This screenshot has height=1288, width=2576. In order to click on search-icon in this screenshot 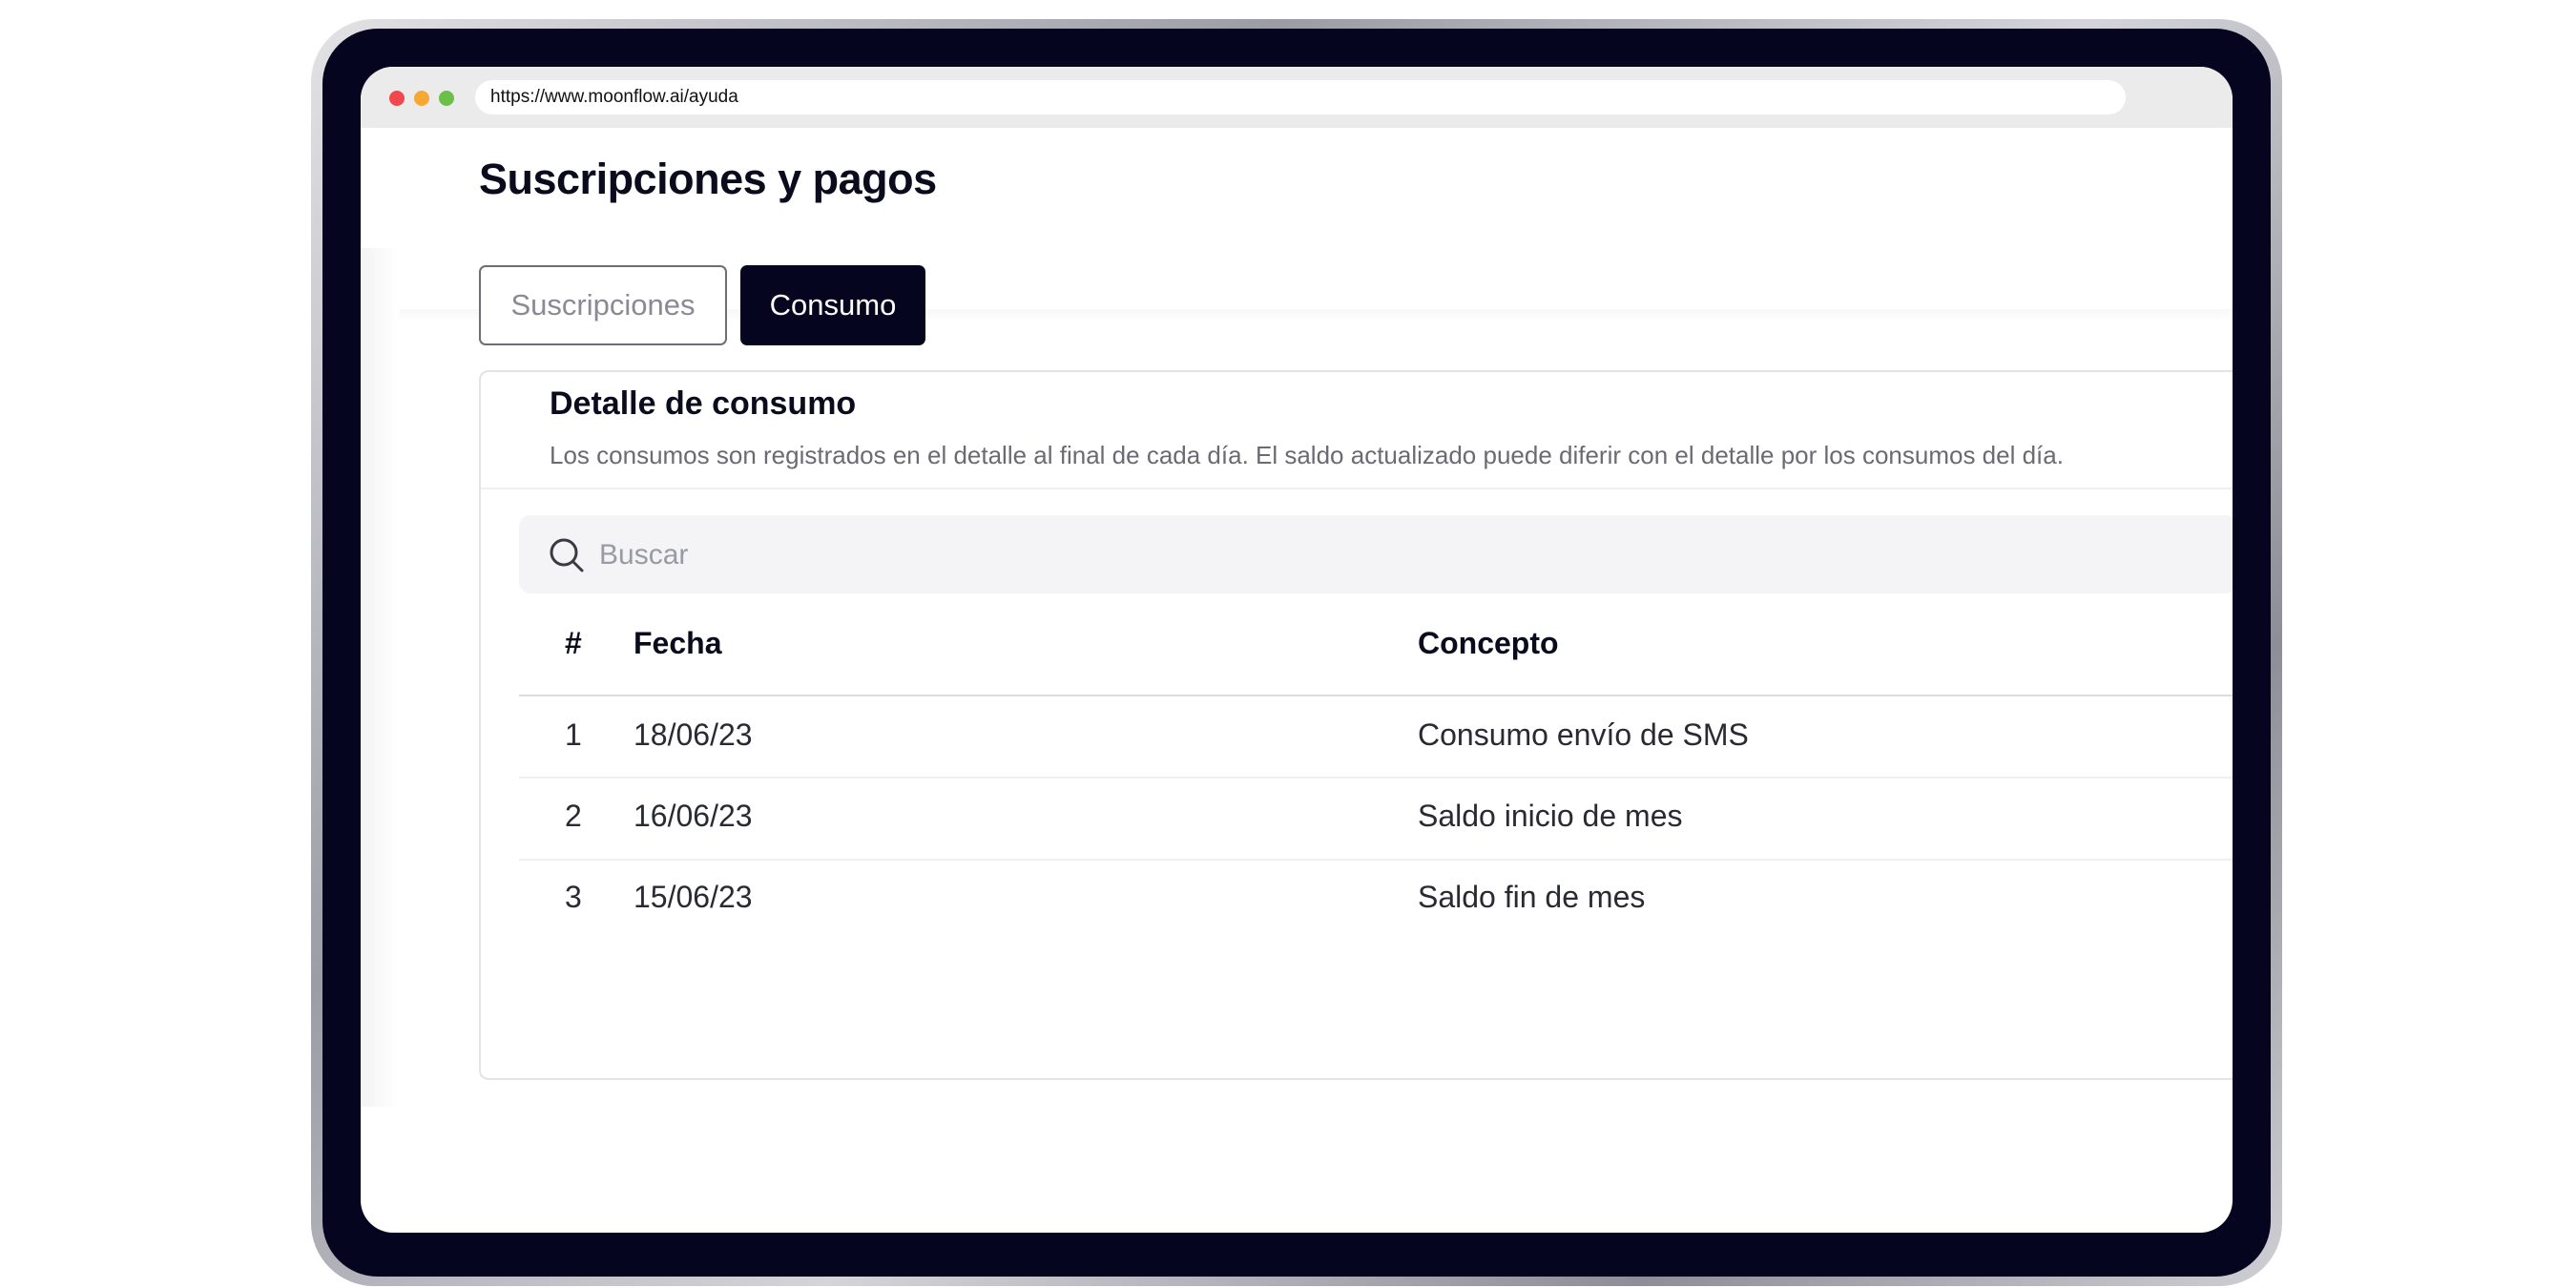, I will do `click(567, 555)`.